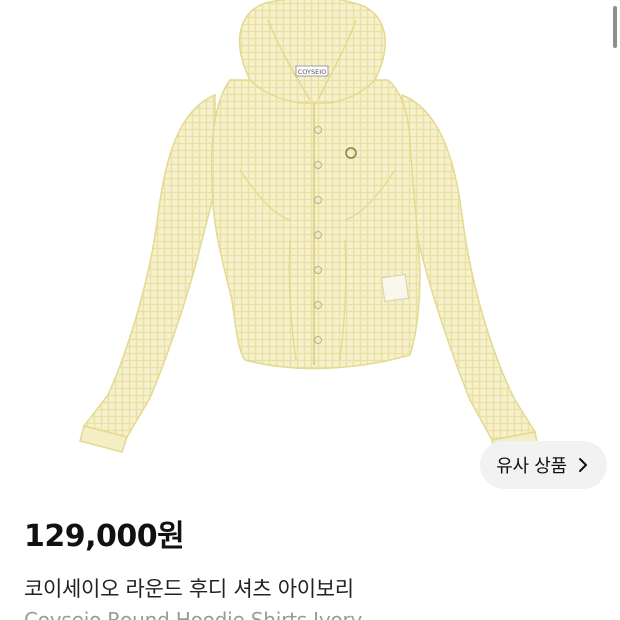 The height and width of the screenshot is (620, 620). What do you see at coordinates (312, 52) in the screenshot?
I see `hood` at bounding box center [312, 52].